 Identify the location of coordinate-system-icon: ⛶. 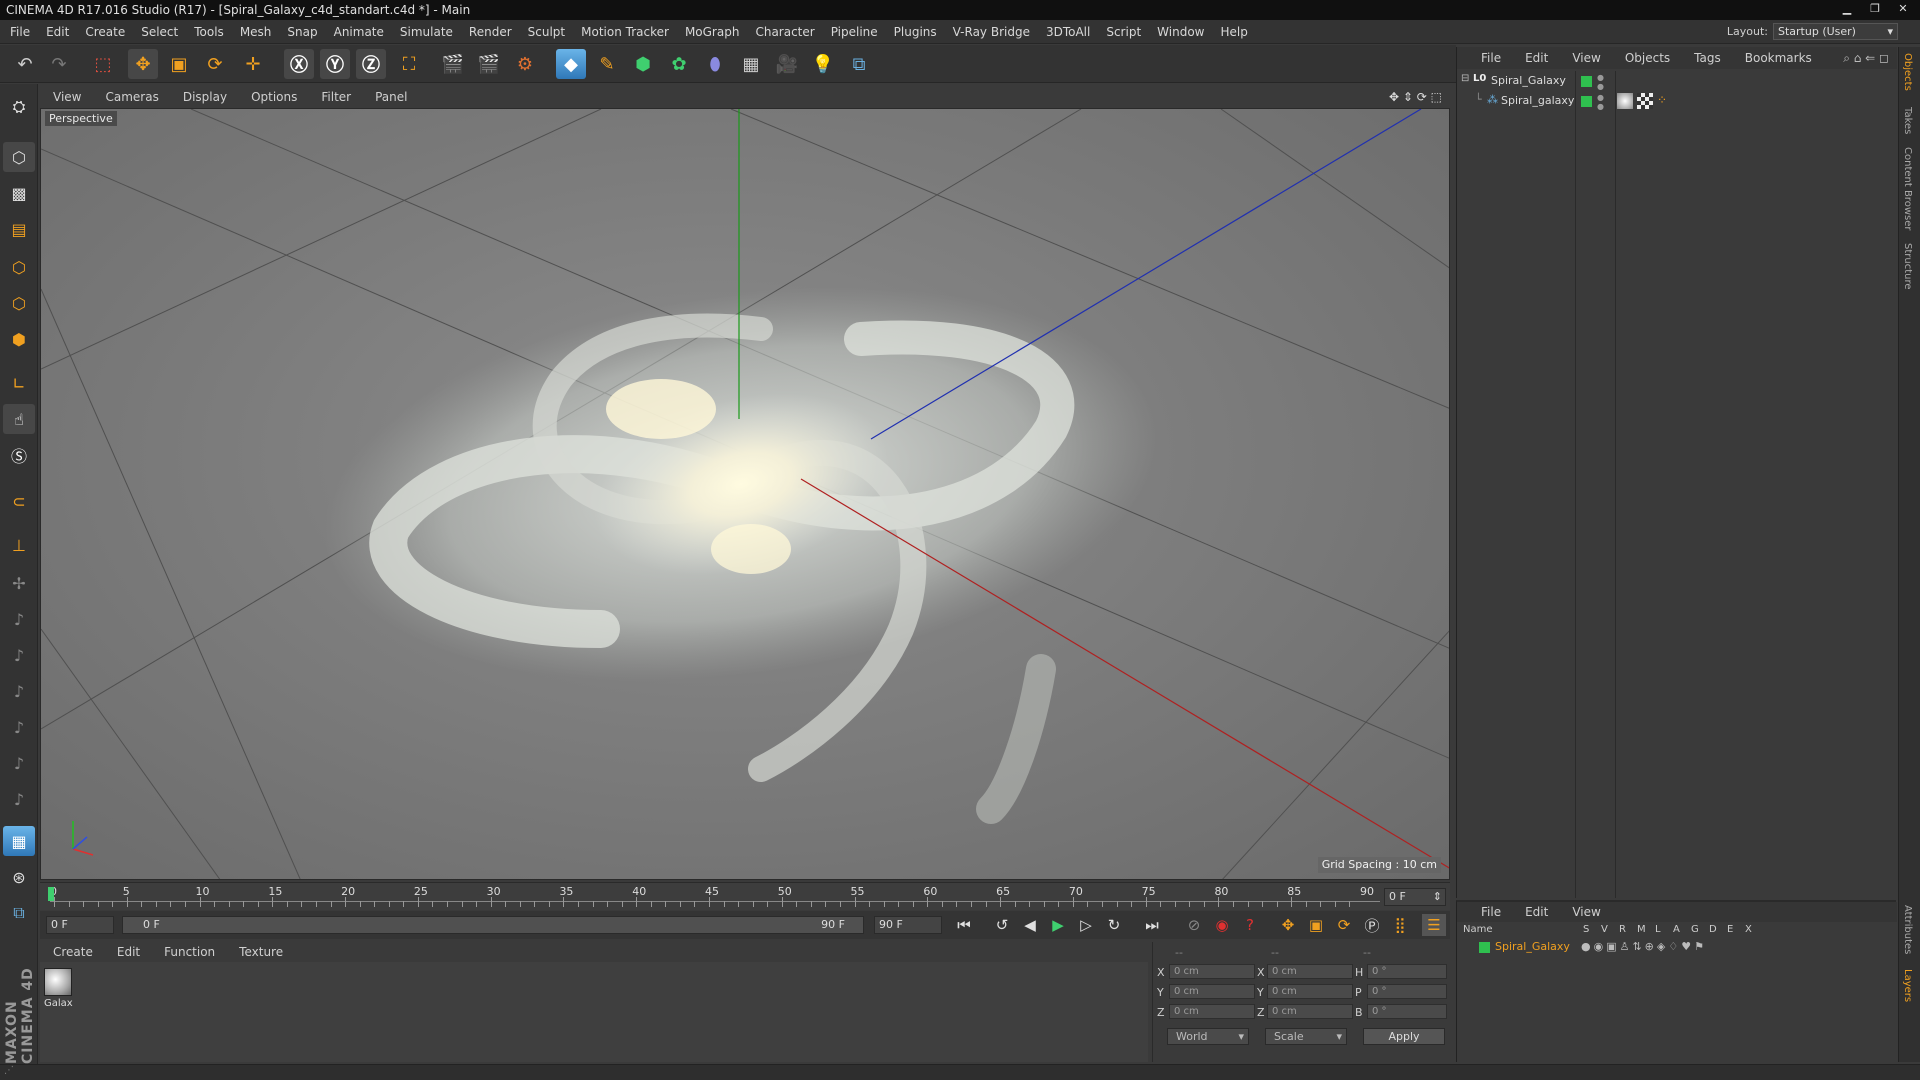
(409, 64).